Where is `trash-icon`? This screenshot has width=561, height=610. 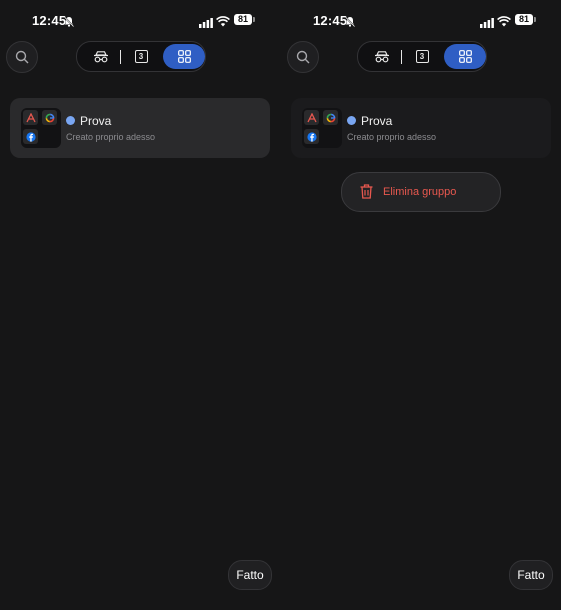 trash-icon is located at coordinates (366, 194).